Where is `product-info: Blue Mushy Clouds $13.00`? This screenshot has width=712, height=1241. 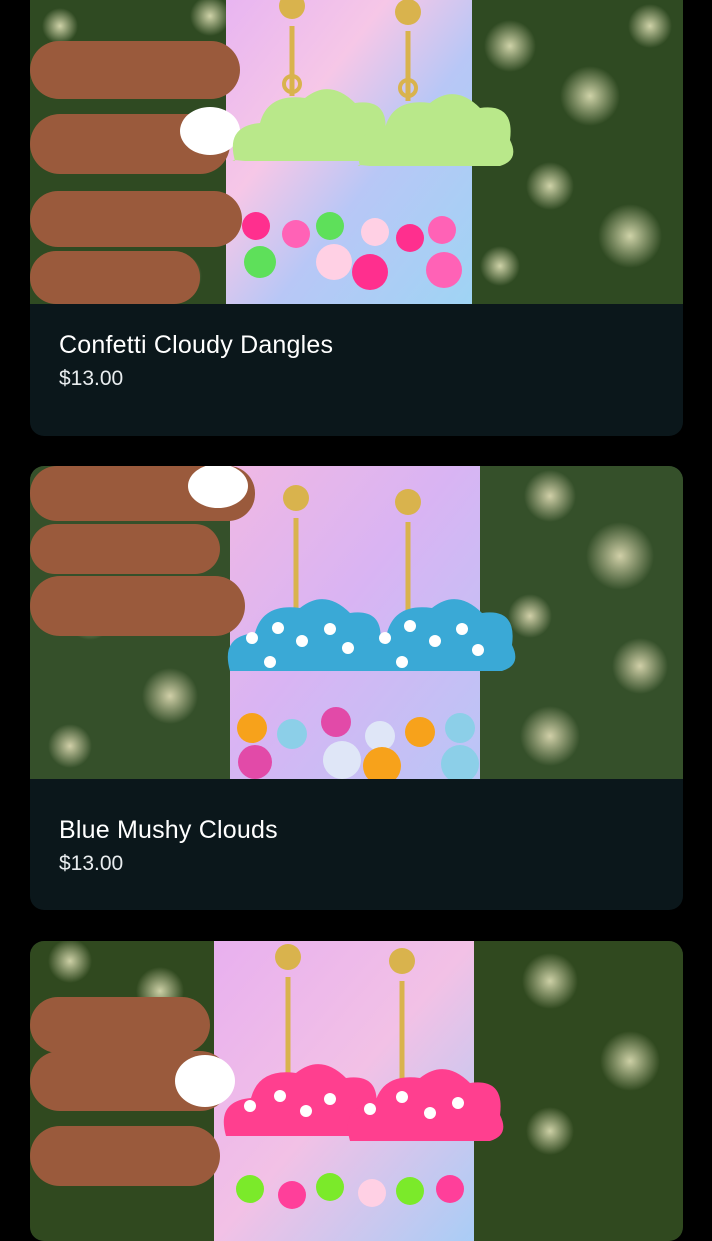
product-info: Blue Mushy Clouds $13.00 is located at coordinates (356, 828).